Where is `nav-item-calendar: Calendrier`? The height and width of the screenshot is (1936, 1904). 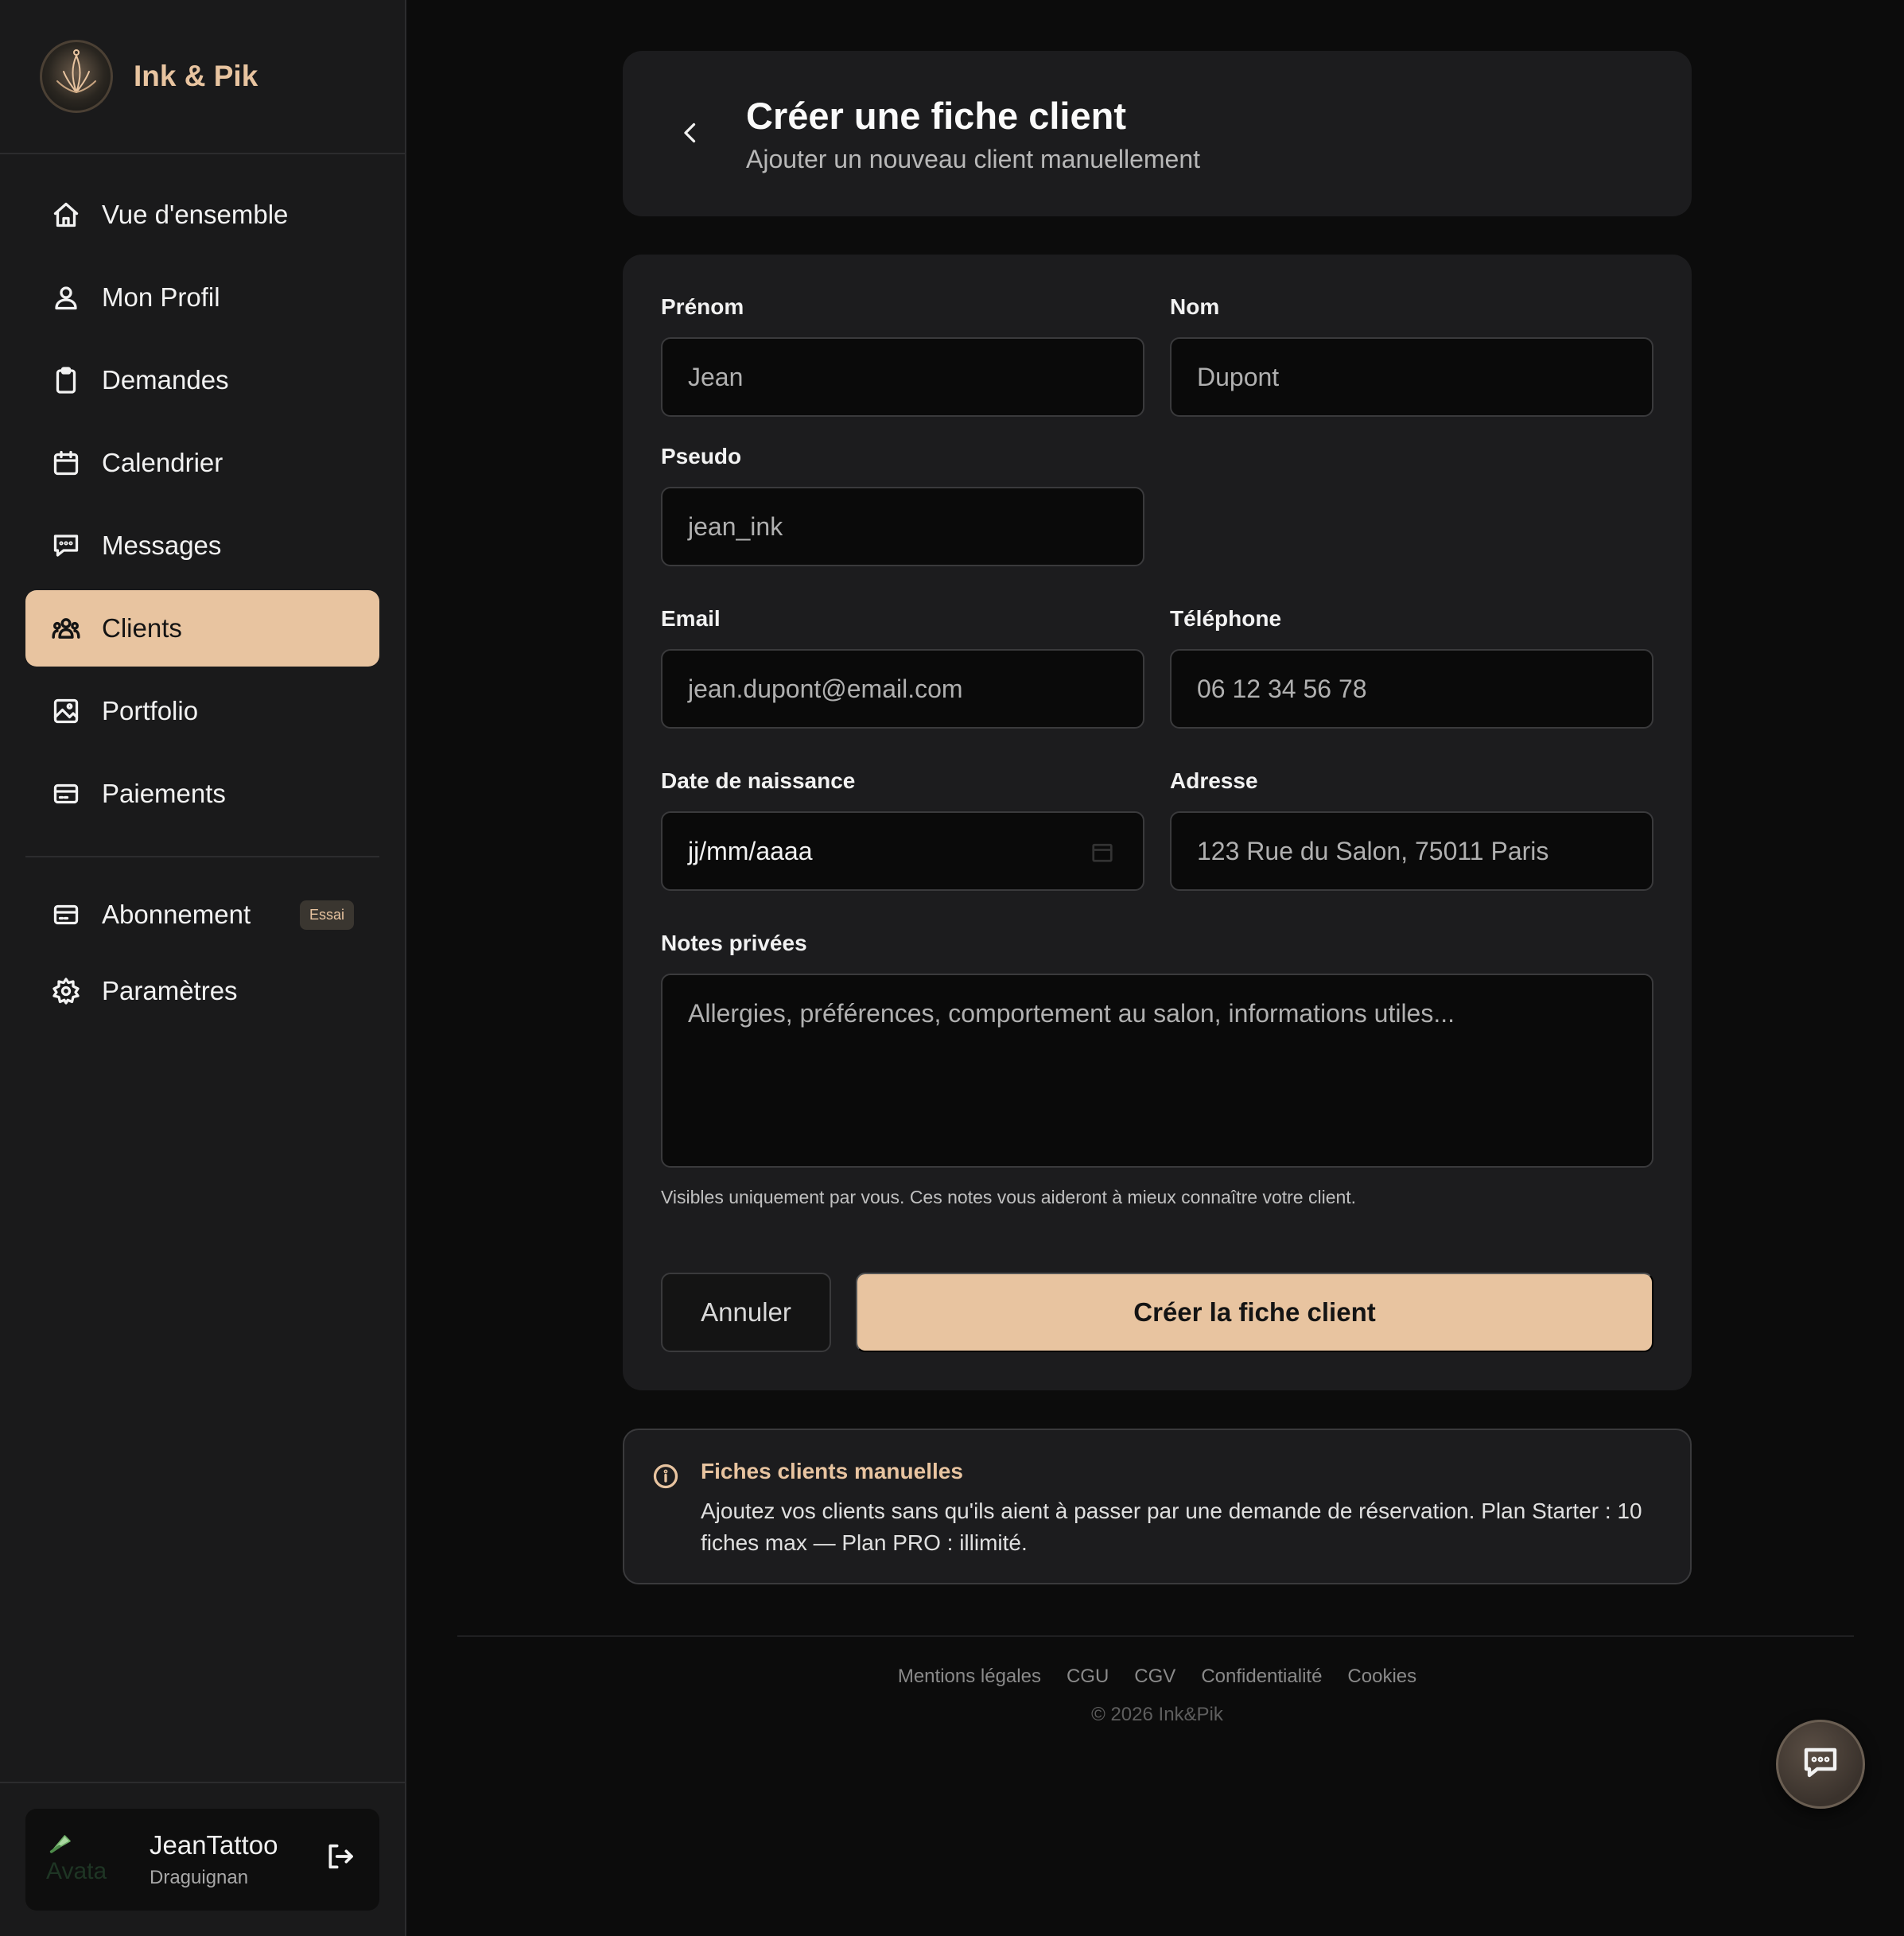 nav-item-calendar: Calendrier is located at coordinates (202, 463).